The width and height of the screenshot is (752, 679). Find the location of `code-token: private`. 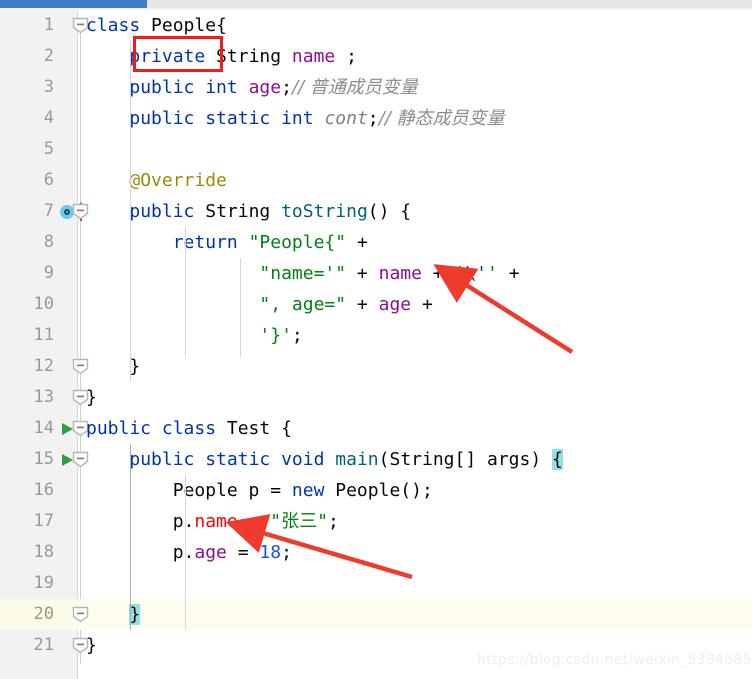

code-token: private is located at coordinates (167, 56).